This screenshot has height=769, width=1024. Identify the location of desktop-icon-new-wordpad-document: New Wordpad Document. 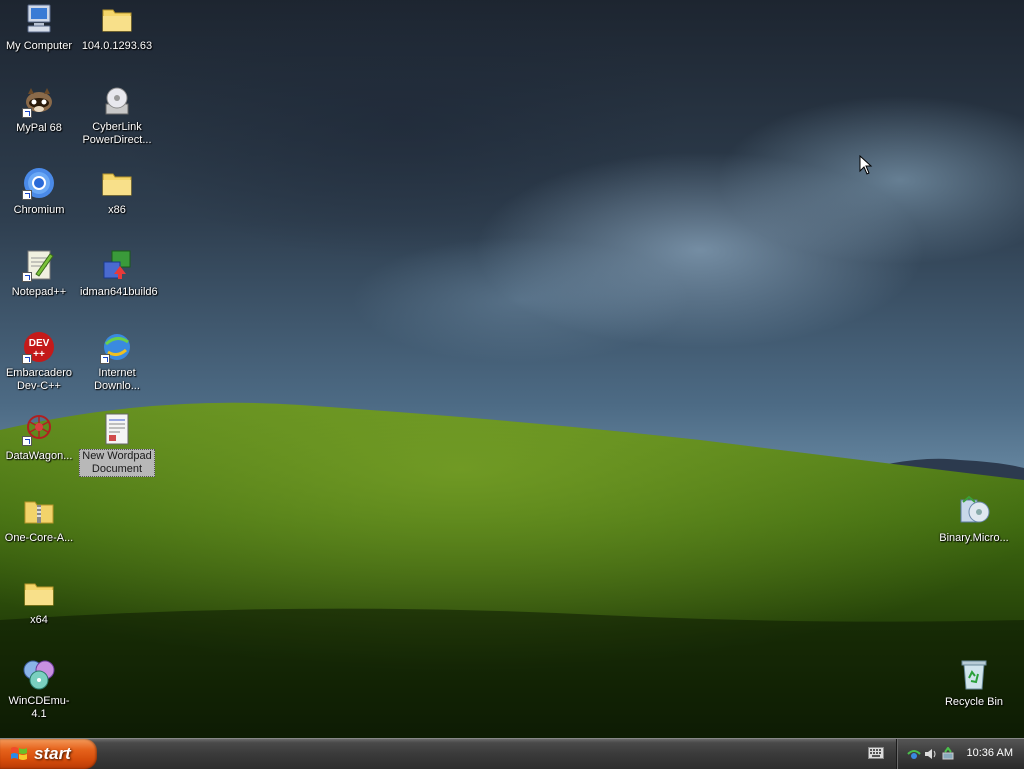
(117, 444).